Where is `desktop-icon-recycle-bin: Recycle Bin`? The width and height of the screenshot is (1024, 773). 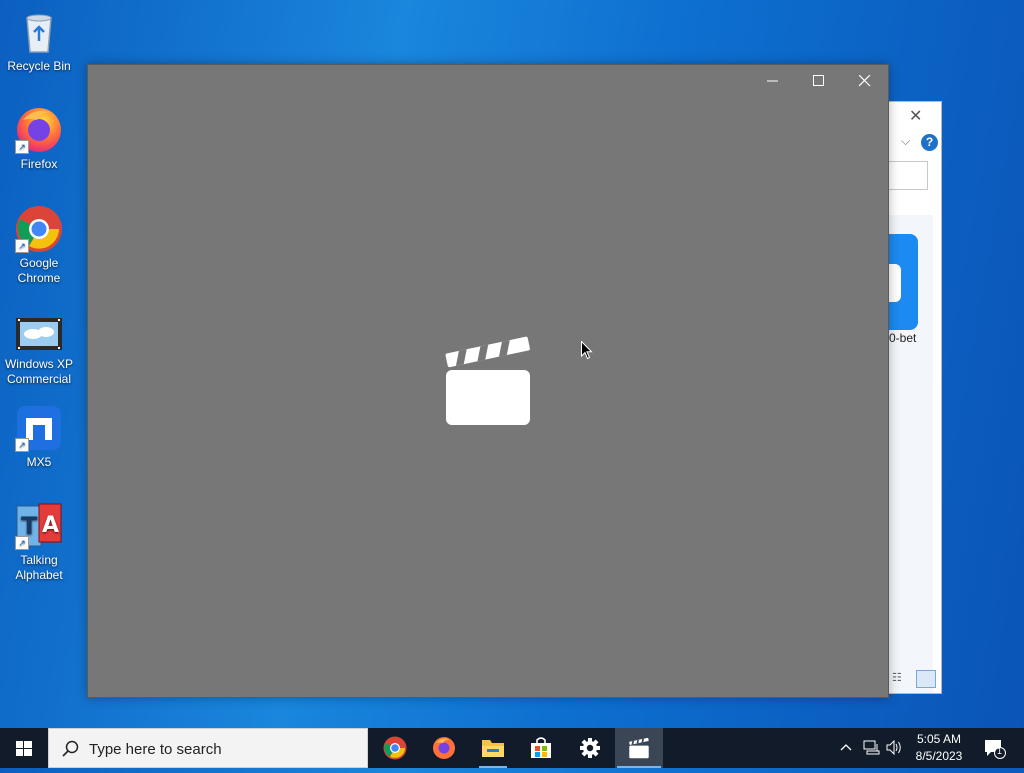
desktop-icon-recycle-bin: Recycle Bin is located at coordinates (39, 41).